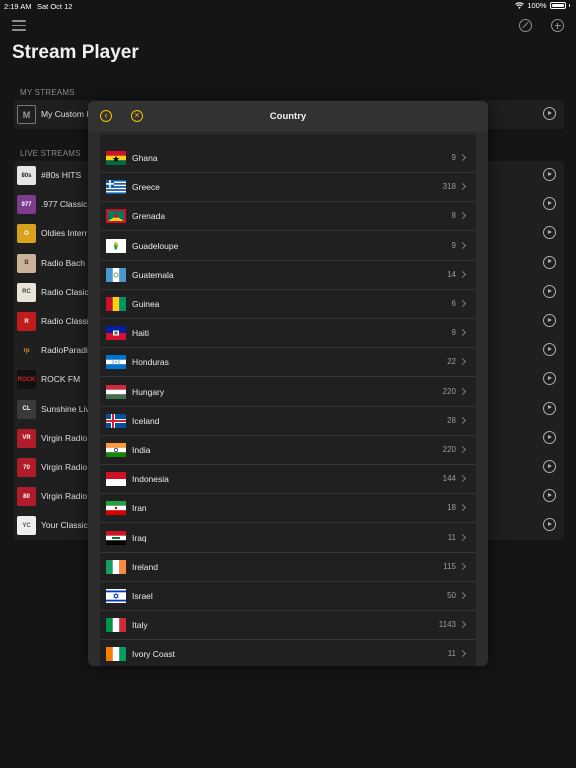 The image size is (576, 768). I want to click on stream-logo: 977, so click(26, 205).